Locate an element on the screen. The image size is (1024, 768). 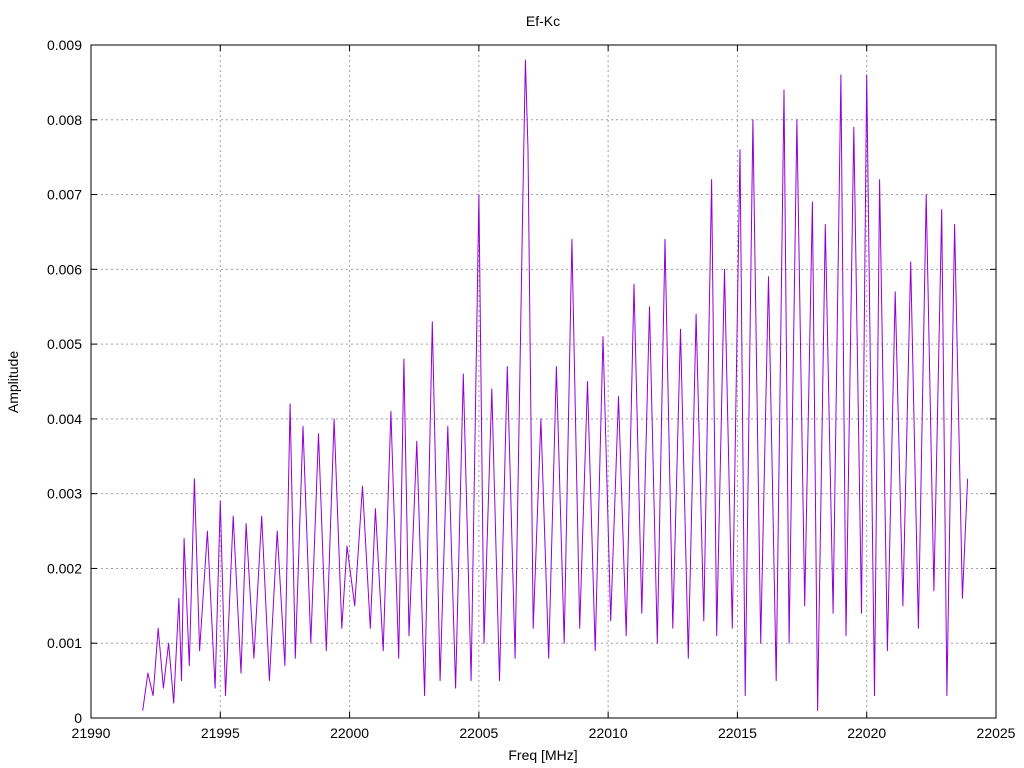
y-tick-label: 0.002 is located at coordinates (64, 568).